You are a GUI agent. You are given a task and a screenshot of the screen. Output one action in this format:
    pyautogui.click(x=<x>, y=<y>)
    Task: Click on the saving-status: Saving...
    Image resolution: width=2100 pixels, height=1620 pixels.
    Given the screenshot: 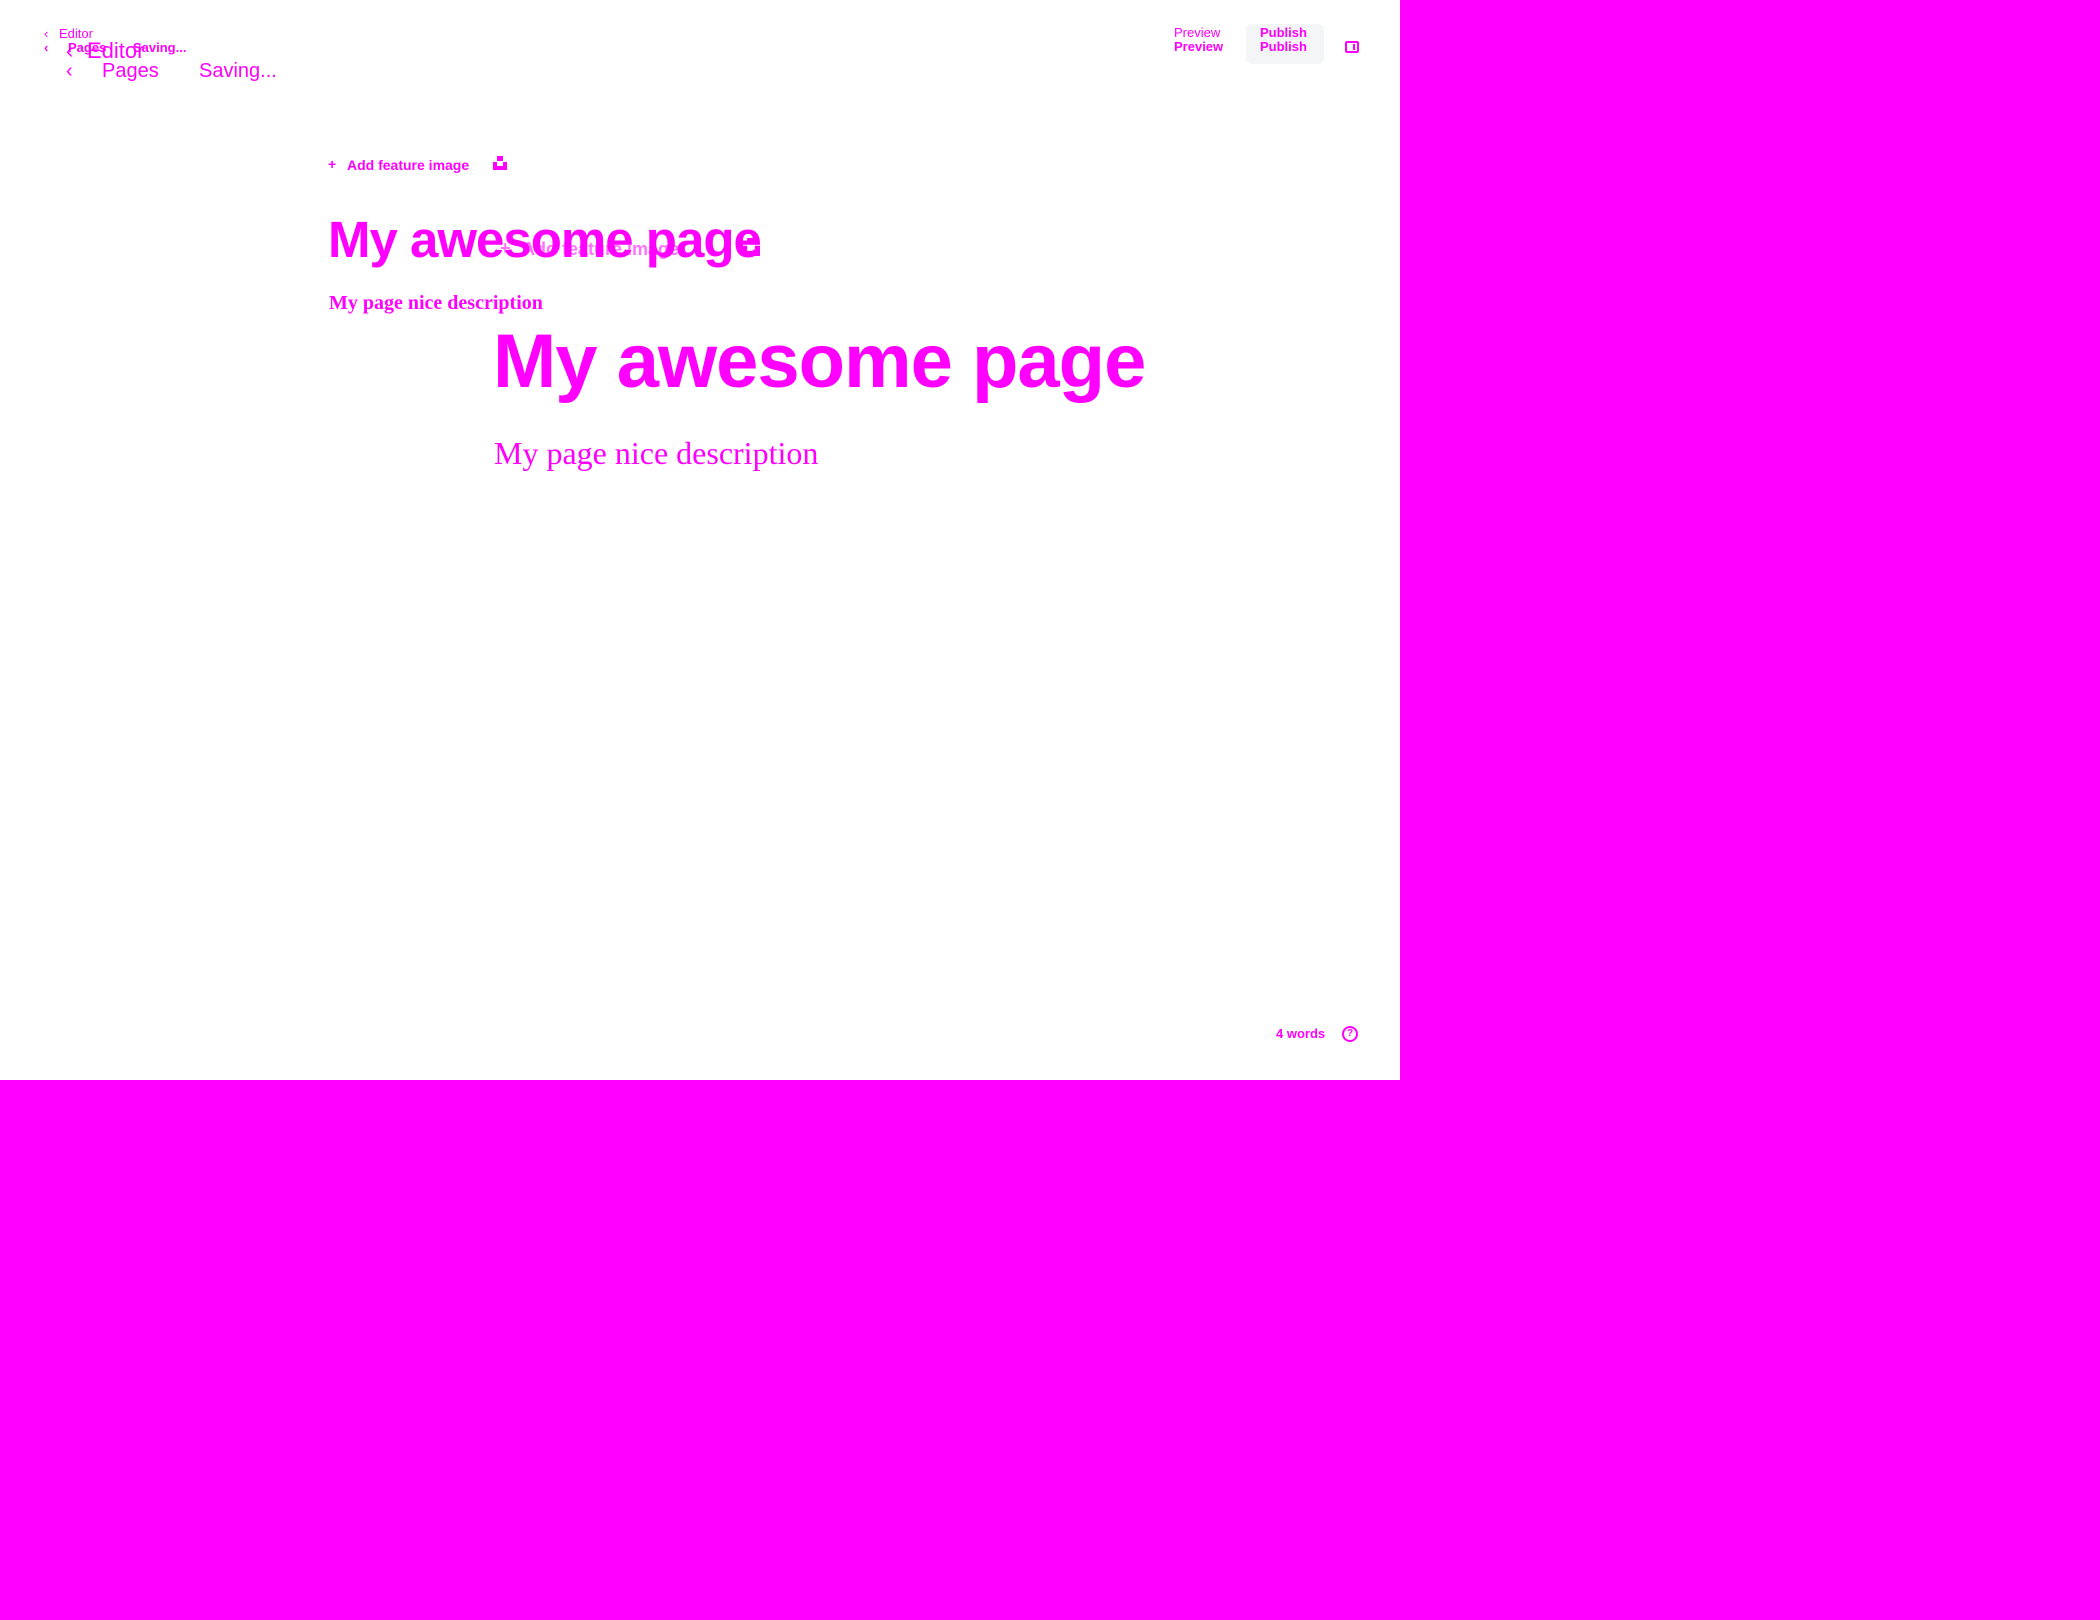 What is the action you would take?
    pyautogui.click(x=238, y=71)
    